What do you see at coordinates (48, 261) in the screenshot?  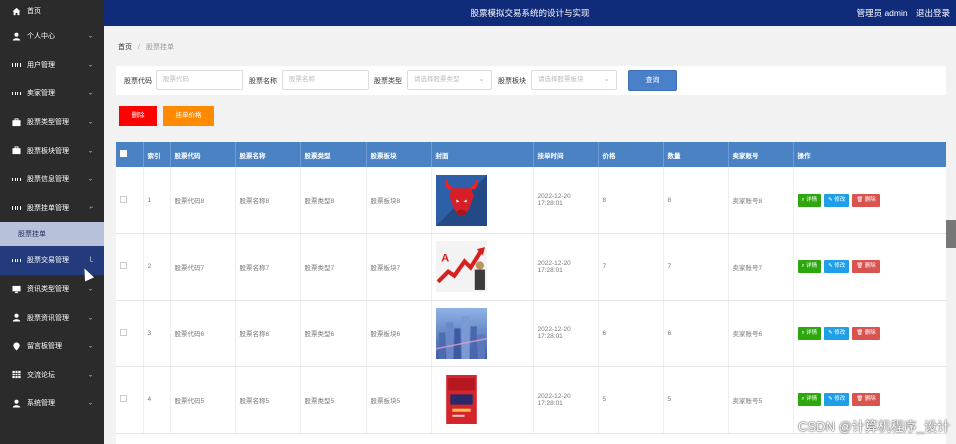 I see `sidebar-item-label: 股票交易管理` at bounding box center [48, 261].